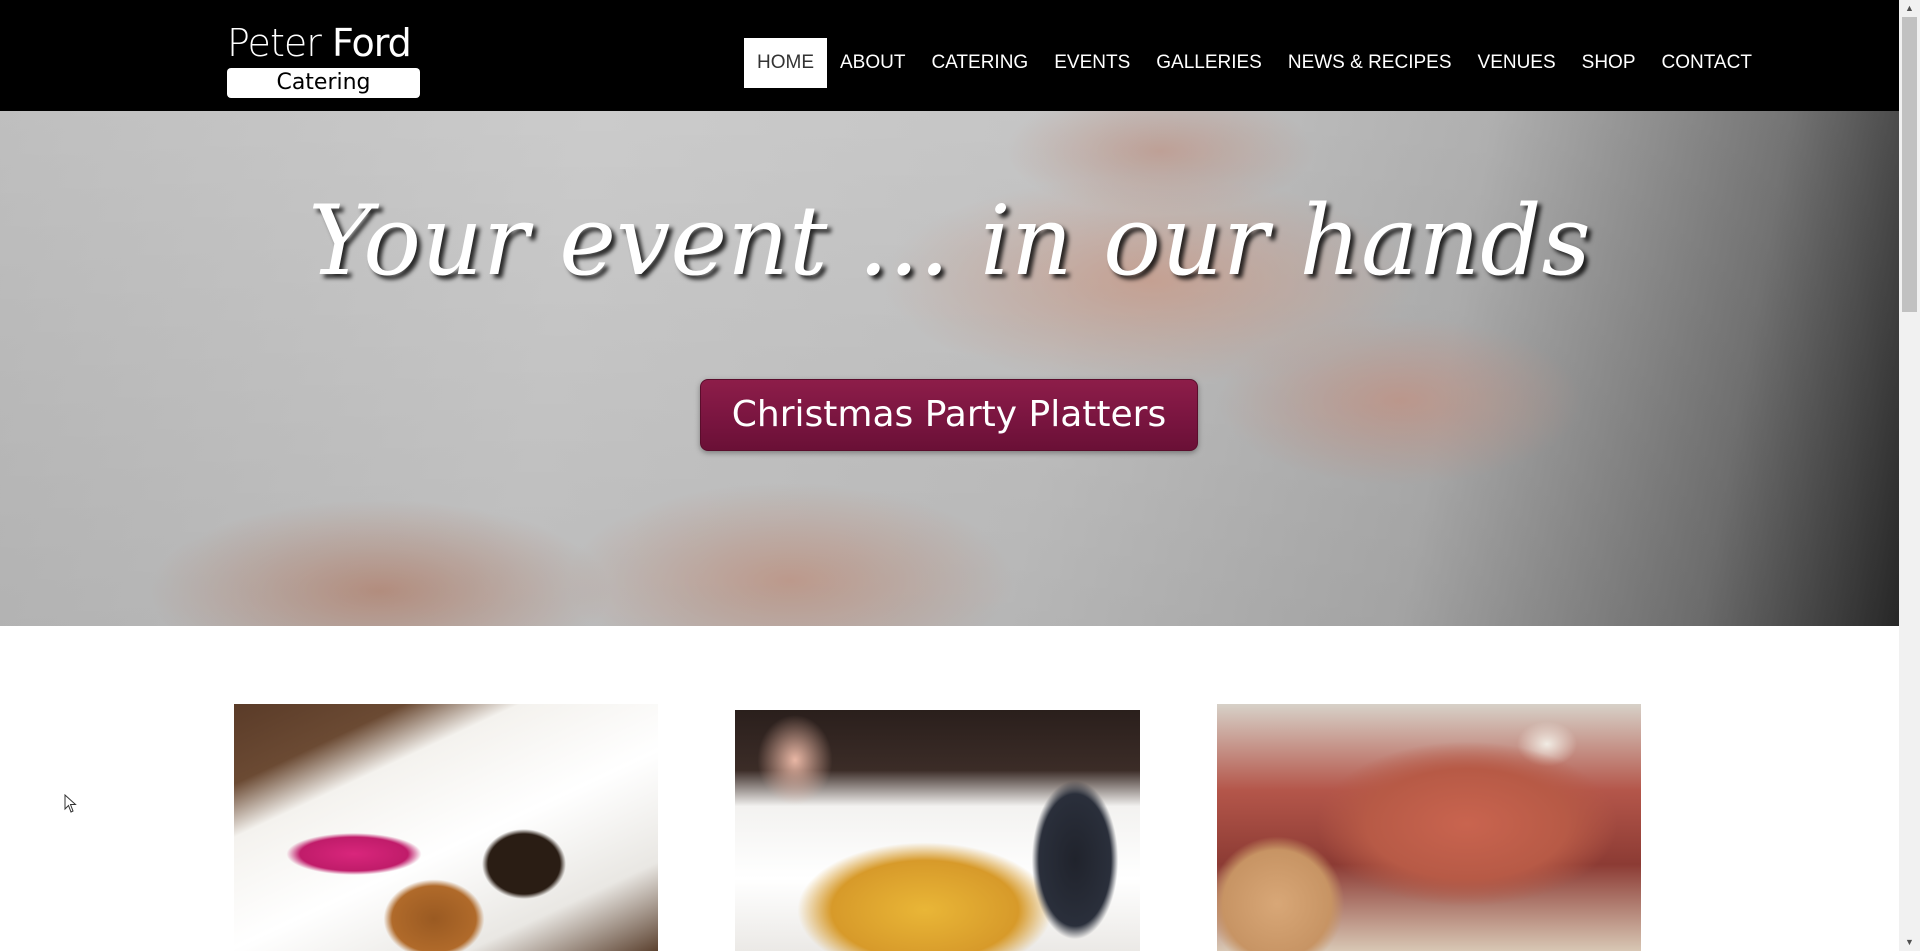 Image resolution: width=1920 pixels, height=951 pixels. I want to click on site-logo: Peter Ford Catering, so click(324, 61).